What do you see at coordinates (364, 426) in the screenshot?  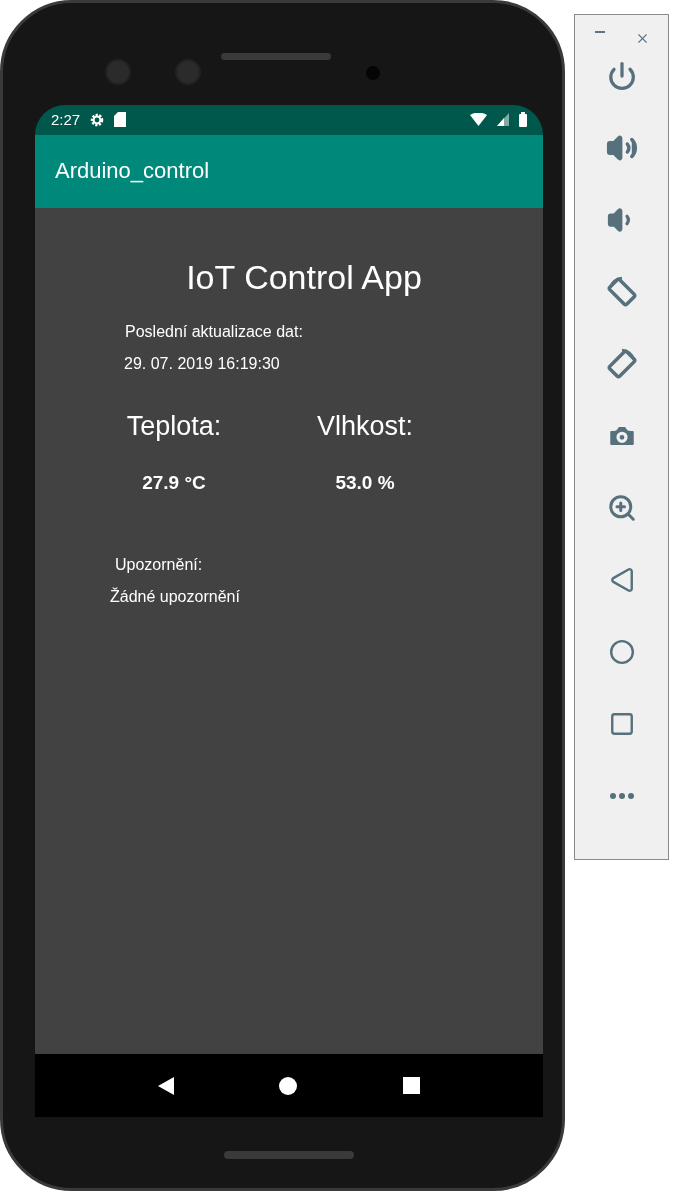 I see `reading-label: Vlhkost:` at bounding box center [364, 426].